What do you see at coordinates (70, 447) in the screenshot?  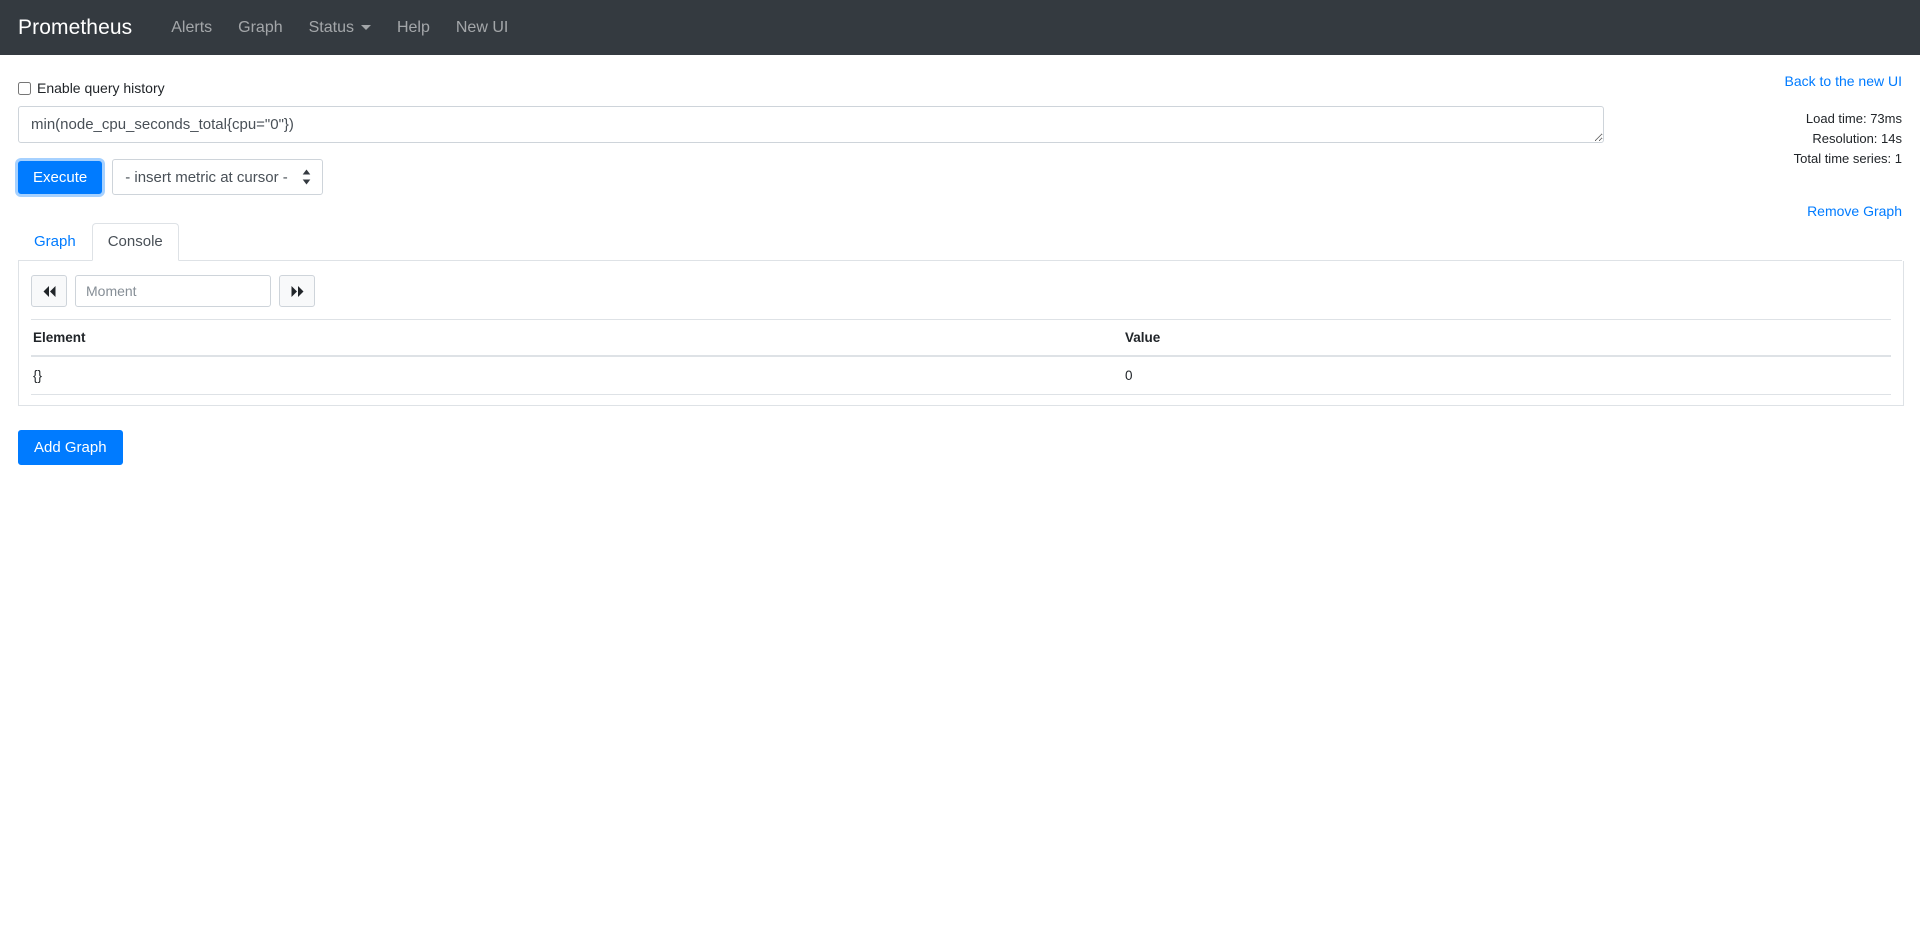 I see `add-graph-button: Add Graph` at bounding box center [70, 447].